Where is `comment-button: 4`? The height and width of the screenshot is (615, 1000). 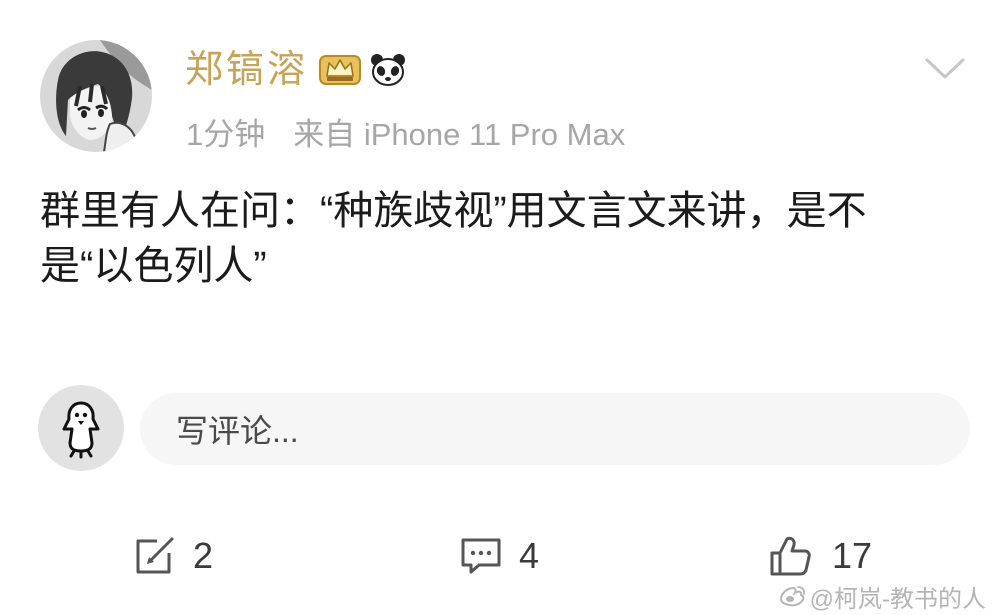
comment-button: 4 is located at coordinates (499, 556).